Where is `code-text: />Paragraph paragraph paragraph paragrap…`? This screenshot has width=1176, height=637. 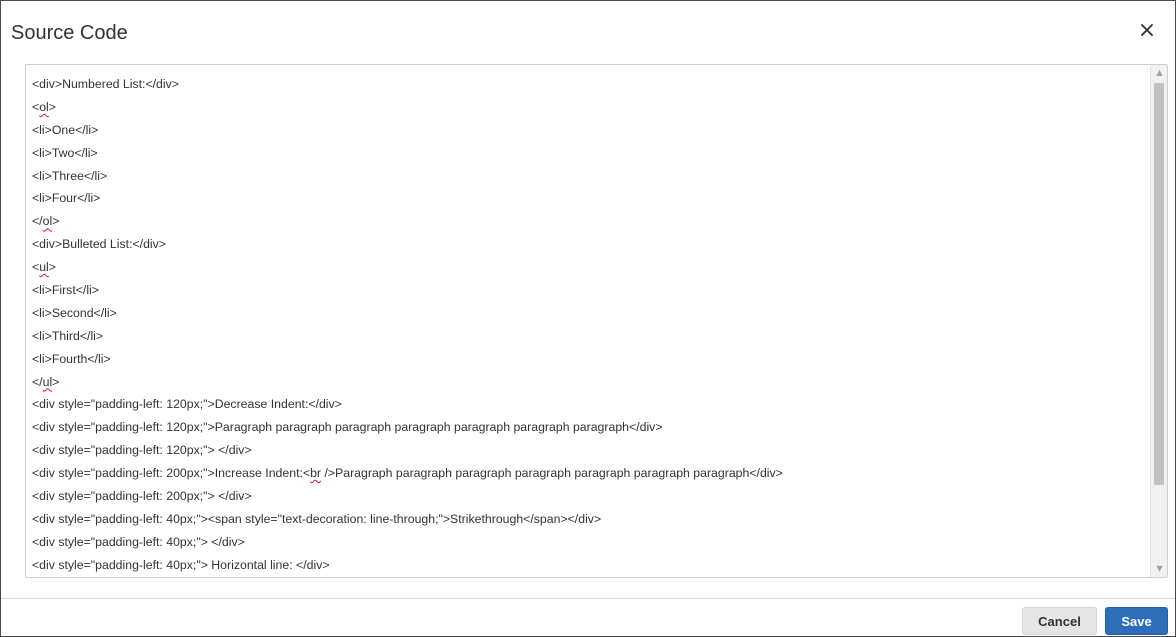 code-text: />Paragraph paragraph paragraph paragrap… is located at coordinates (552, 473).